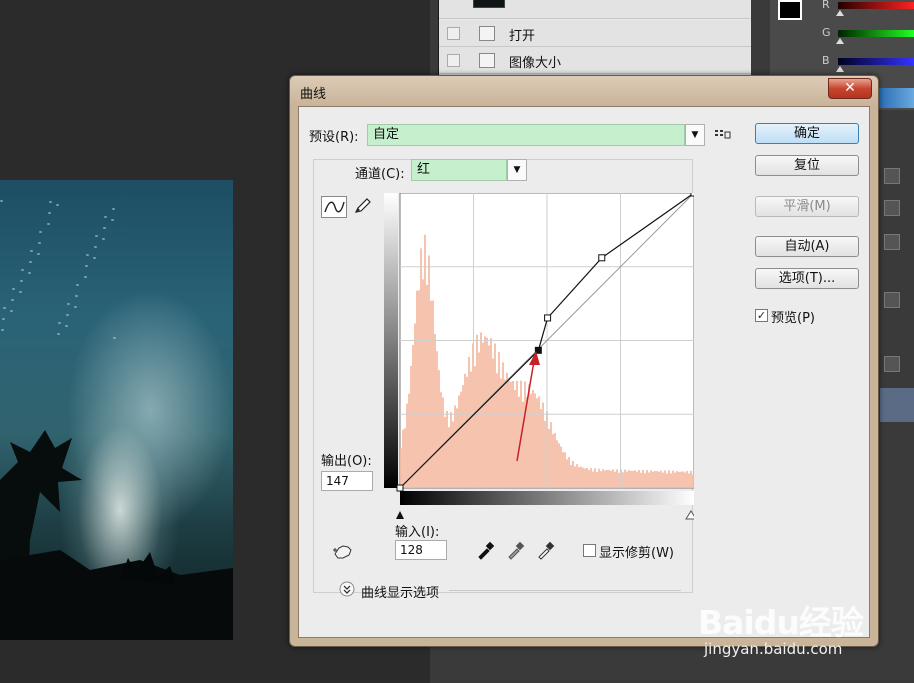 The width and height of the screenshot is (914, 683). Describe the element at coordinates (487, 60) in the screenshot. I see `image-size-icon` at that location.